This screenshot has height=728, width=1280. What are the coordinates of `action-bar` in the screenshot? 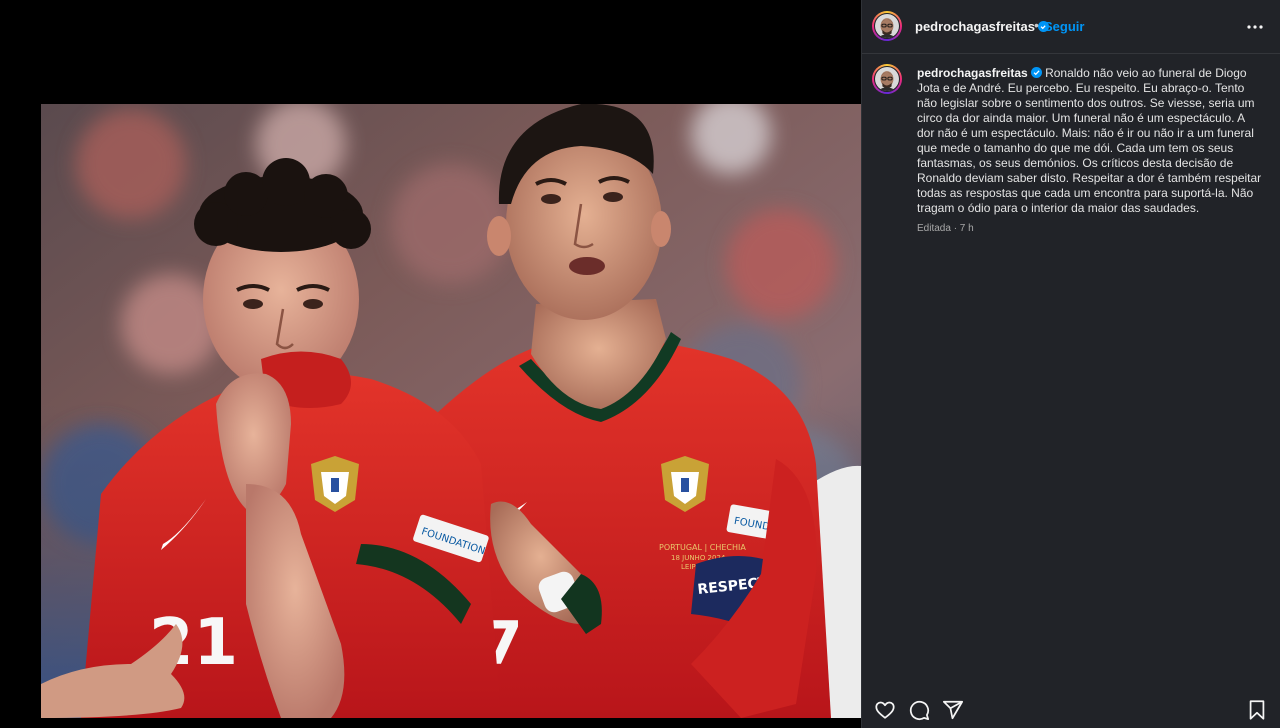 It's located at (1071, 710).